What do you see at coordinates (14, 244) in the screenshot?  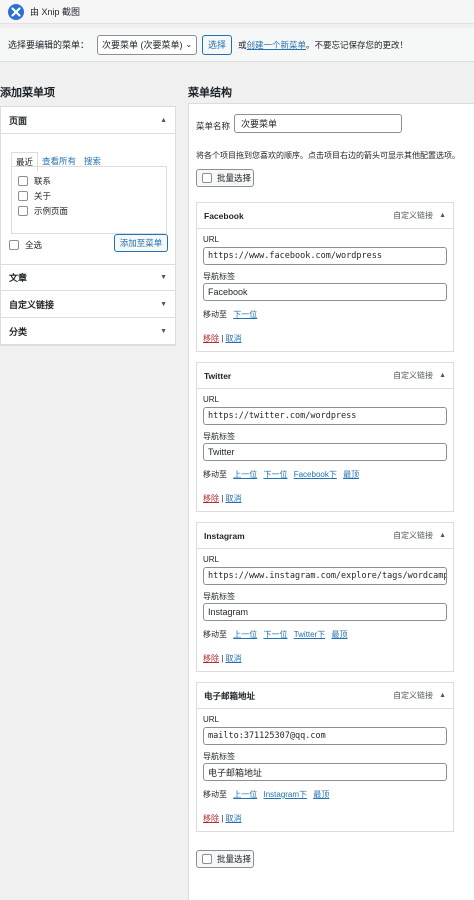 I see `select-all-checkbox` at bounding box center [14, 244].